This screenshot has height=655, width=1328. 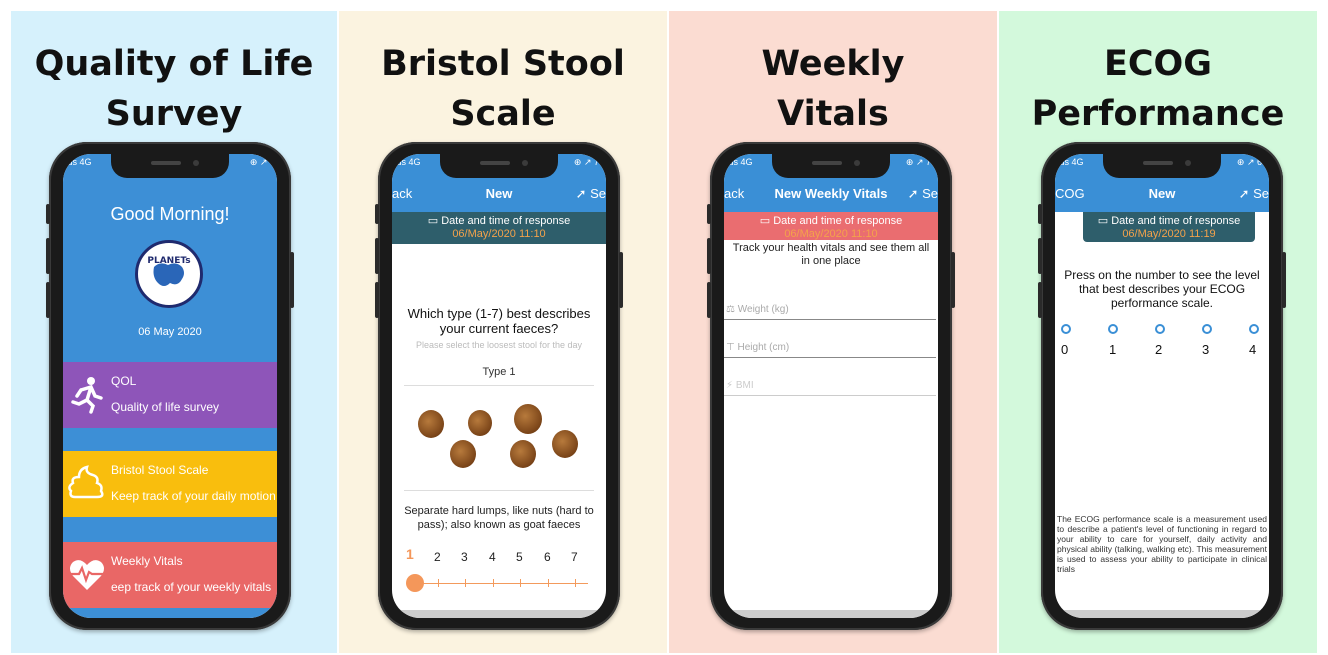 What do you see at coordinates (547, 557) in the screenshot?
I see `scale-6: 6` at bounding box center [547, 557].